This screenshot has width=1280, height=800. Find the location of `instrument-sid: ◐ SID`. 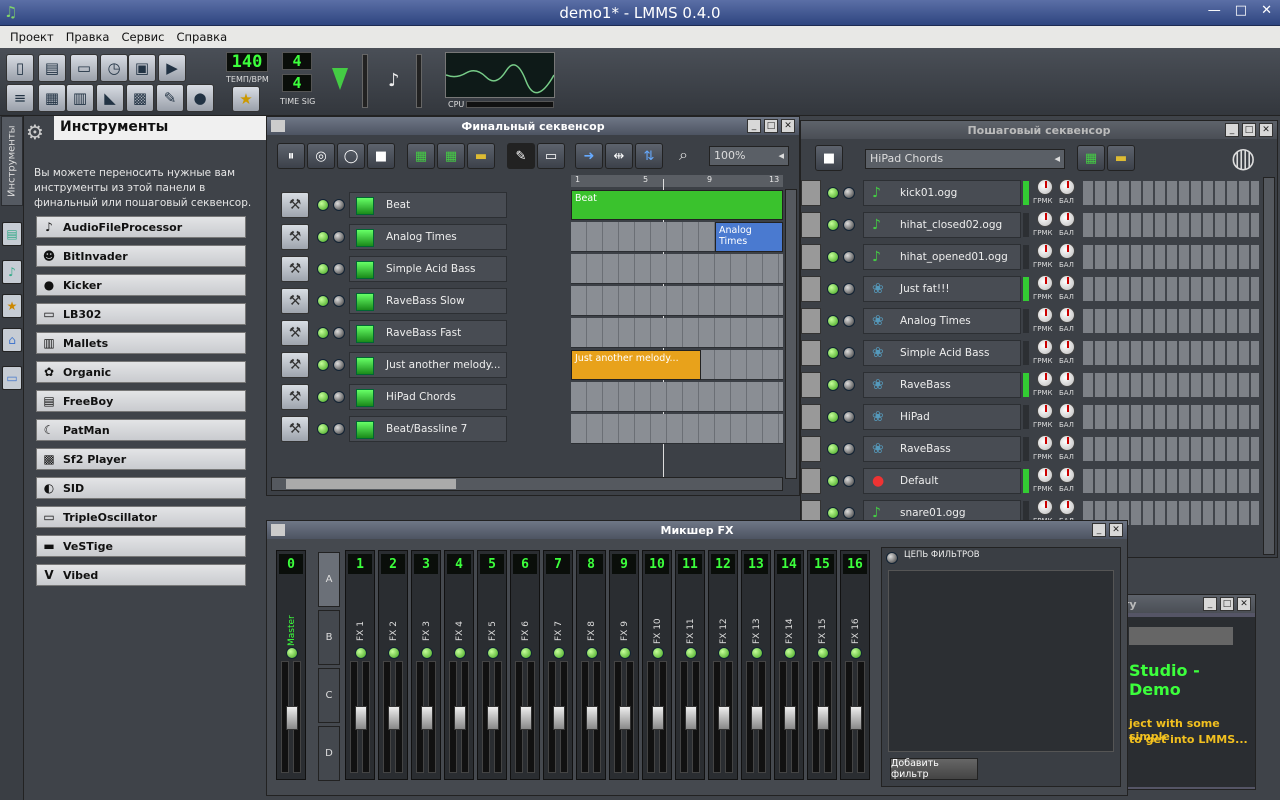

instrument-sid: ◐ SID is located at coordinates (141, 488).